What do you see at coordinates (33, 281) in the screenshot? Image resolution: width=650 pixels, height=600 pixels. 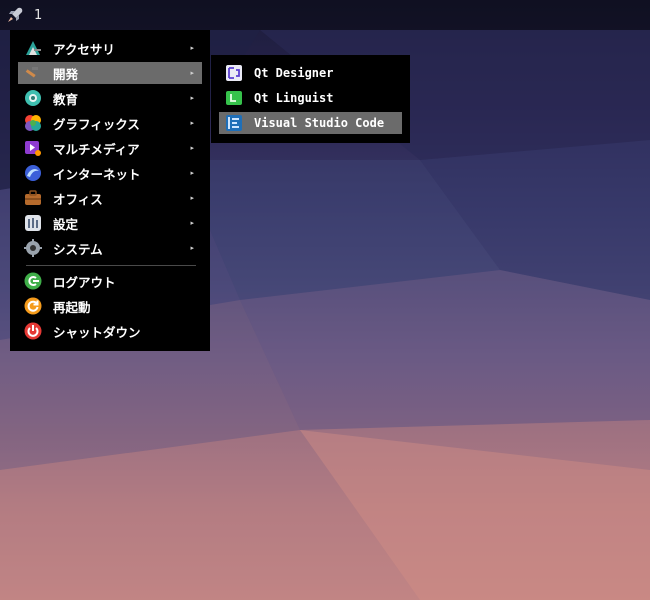 I see `logout-icon` at bounding box center [33, 281].